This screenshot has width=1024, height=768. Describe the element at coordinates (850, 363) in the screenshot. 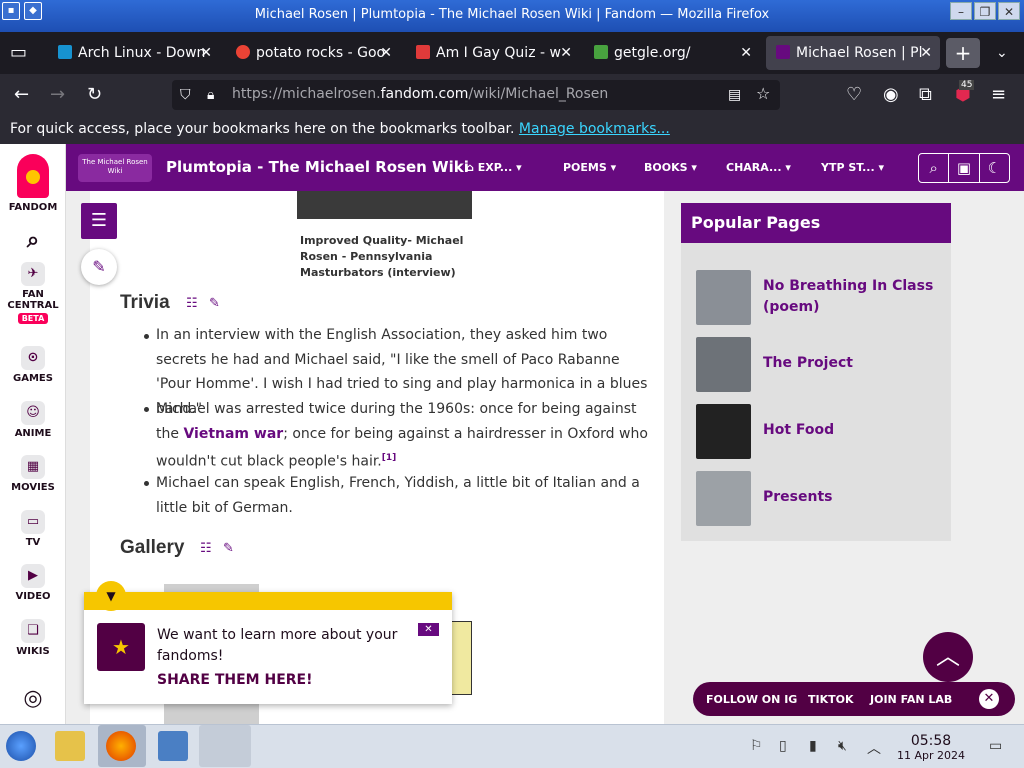

I see `popular-page-link: The Project` at that location.